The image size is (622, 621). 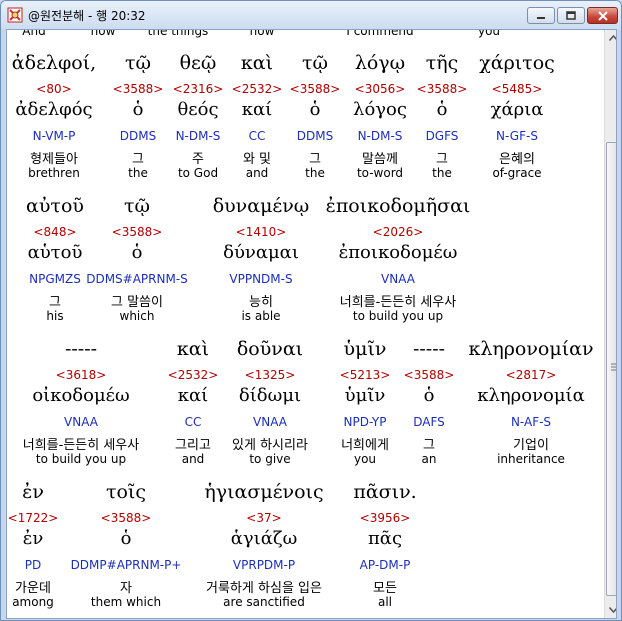 What do you see at coordinates (613, 367) in the screenshot?
I see `grip-icon` at bounding box center [613, 367].